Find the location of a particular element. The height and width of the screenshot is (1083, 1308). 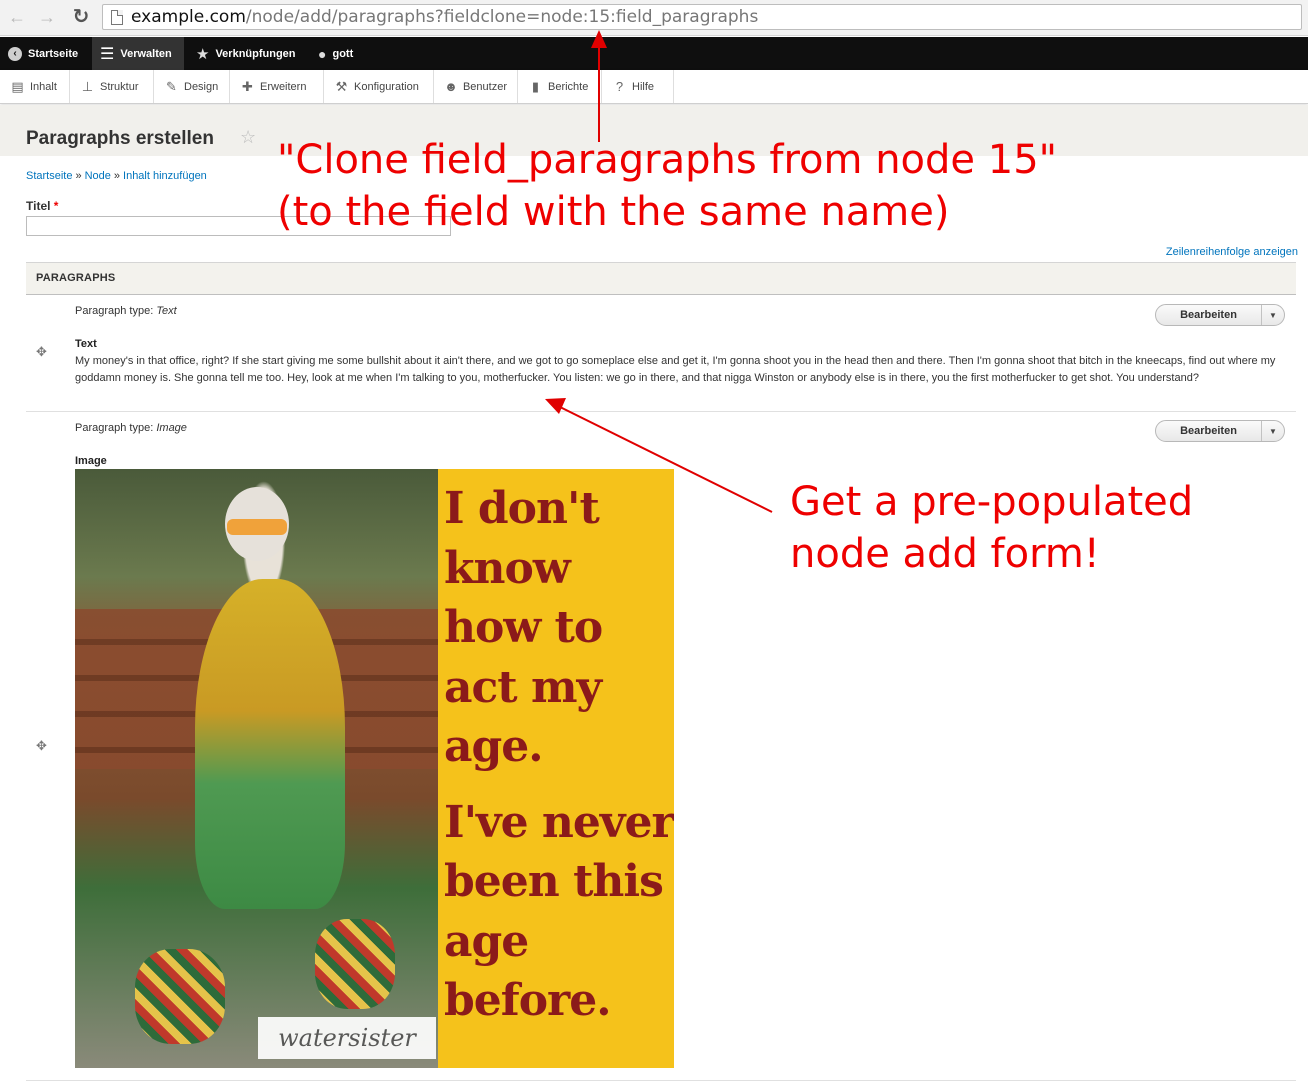

quote-line: before. is located at coordinates (528, 1000).